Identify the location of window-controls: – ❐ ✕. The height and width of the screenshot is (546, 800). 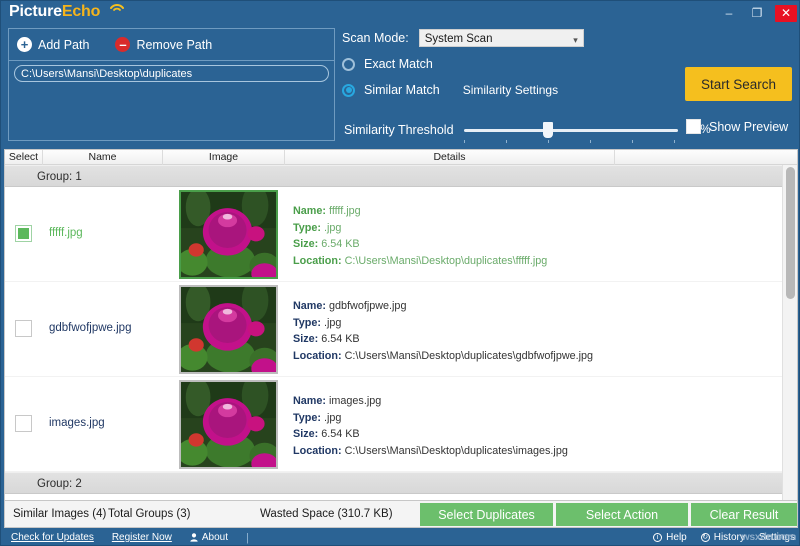
(756, 13).